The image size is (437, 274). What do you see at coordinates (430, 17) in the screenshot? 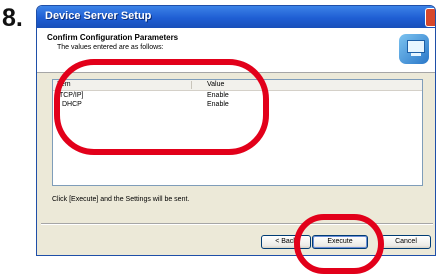
I see `close-button` at bounding box center [430, 17].